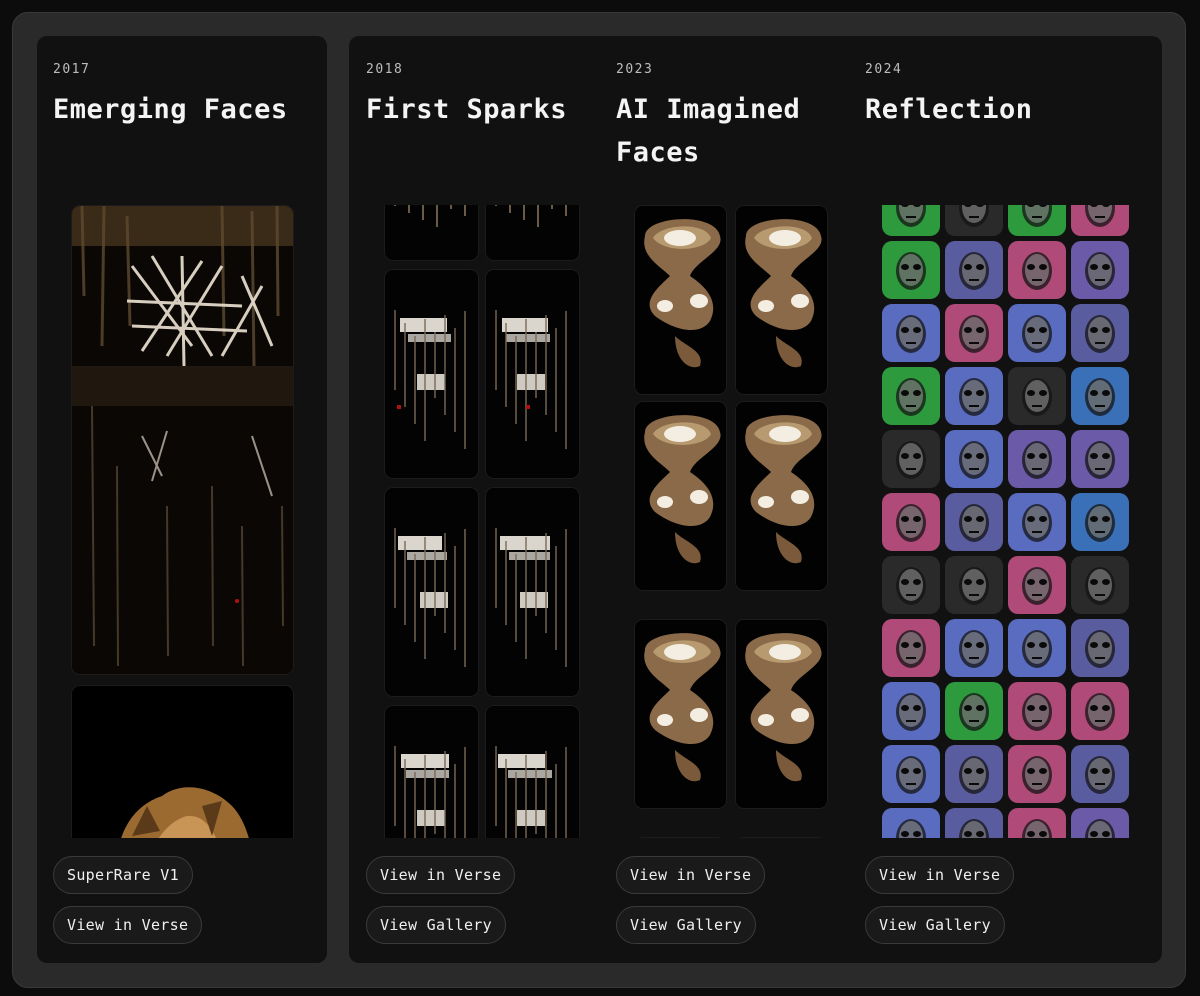  What do you see at coordinates (123, 875) in the screenshot?
I see `superrare-v1-button: SuperRare V1` at bounding box center [123, 875].